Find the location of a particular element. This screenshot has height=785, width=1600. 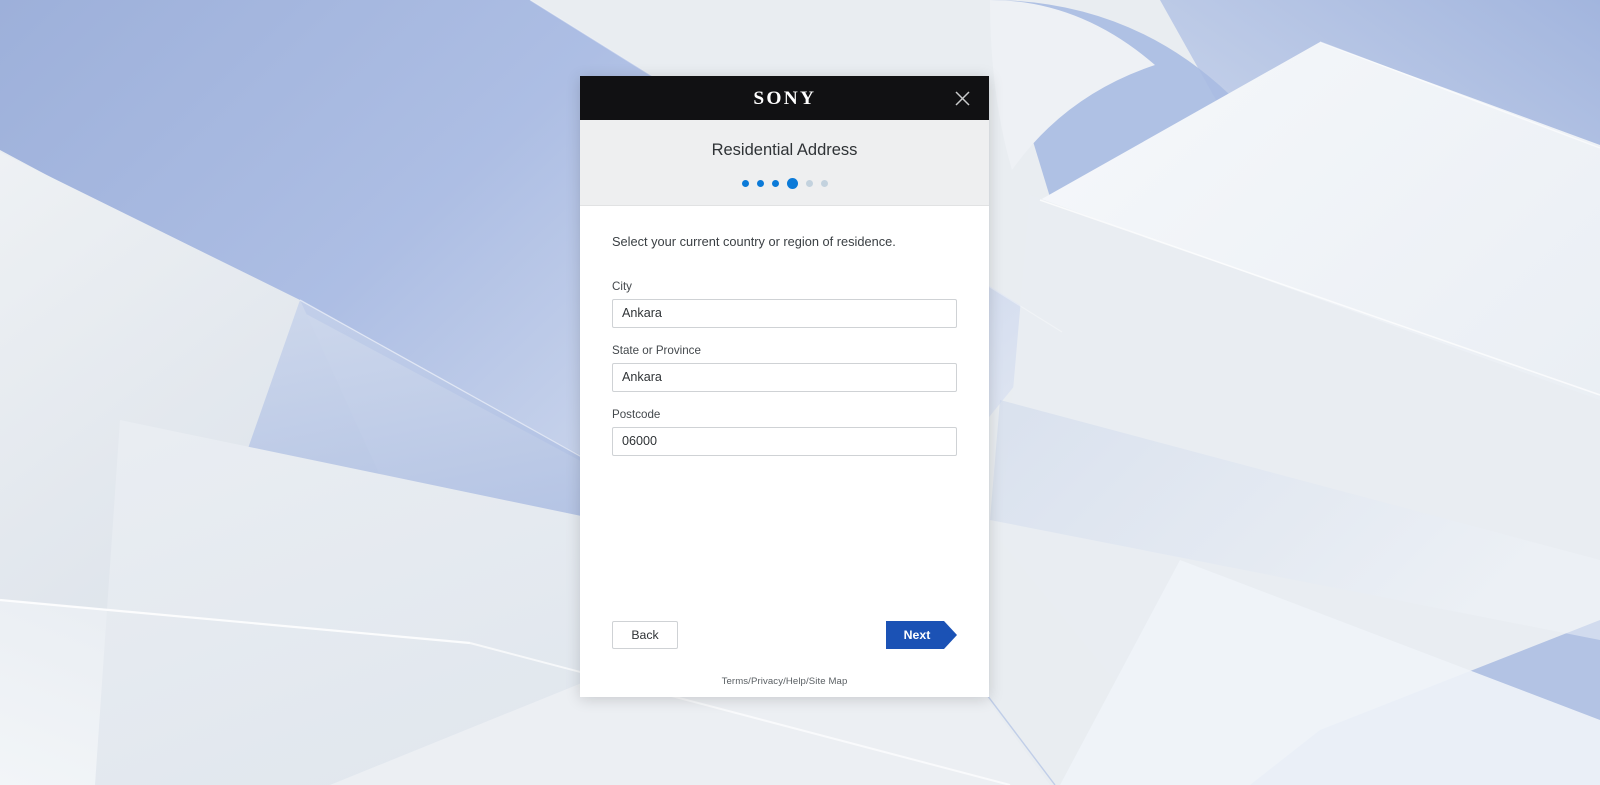

field-group-postcode: Postcode is located at coordinates (784, 432).